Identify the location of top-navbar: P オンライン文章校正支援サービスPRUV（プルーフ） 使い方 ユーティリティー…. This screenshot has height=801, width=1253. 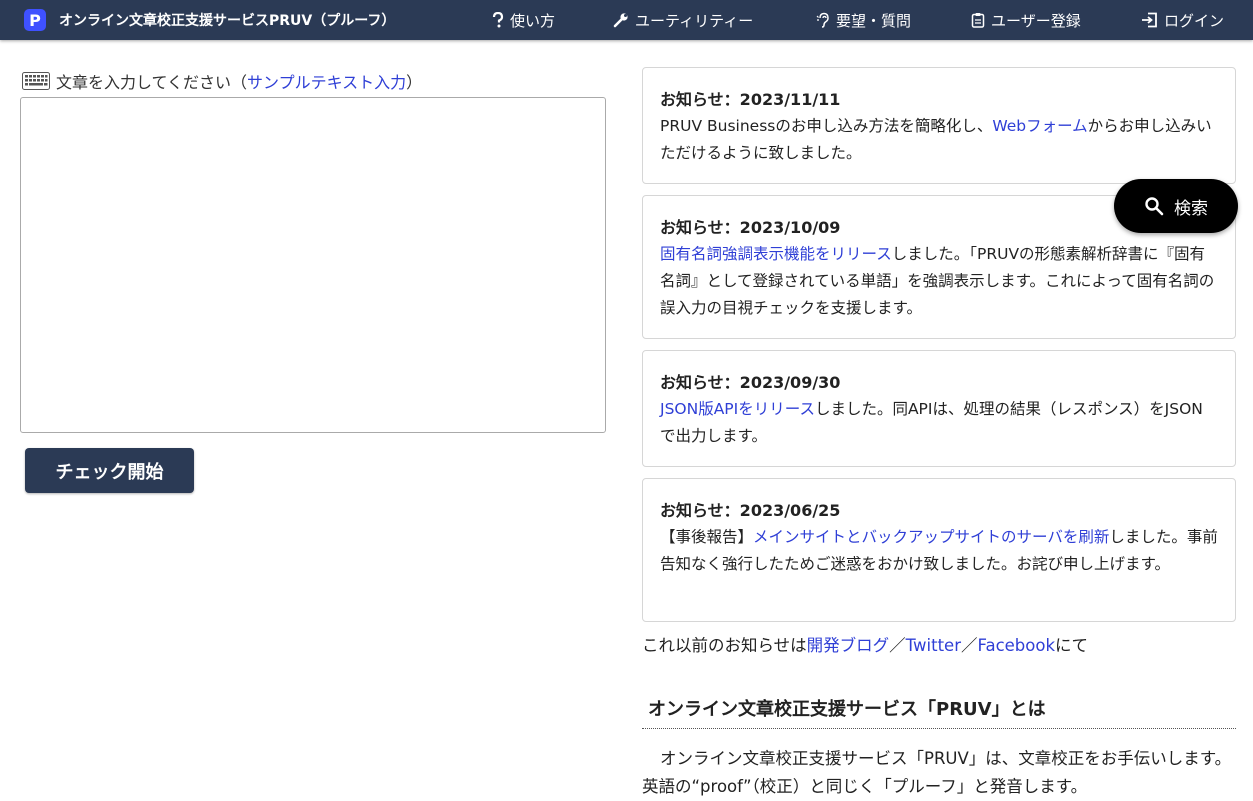
(626, 20).